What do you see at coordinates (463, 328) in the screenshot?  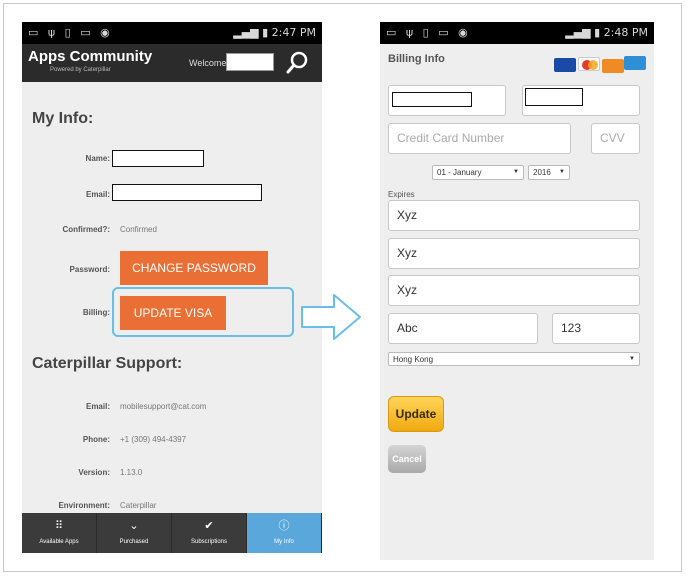 I see `city-field: Abc` at bounding box center [463, 328].